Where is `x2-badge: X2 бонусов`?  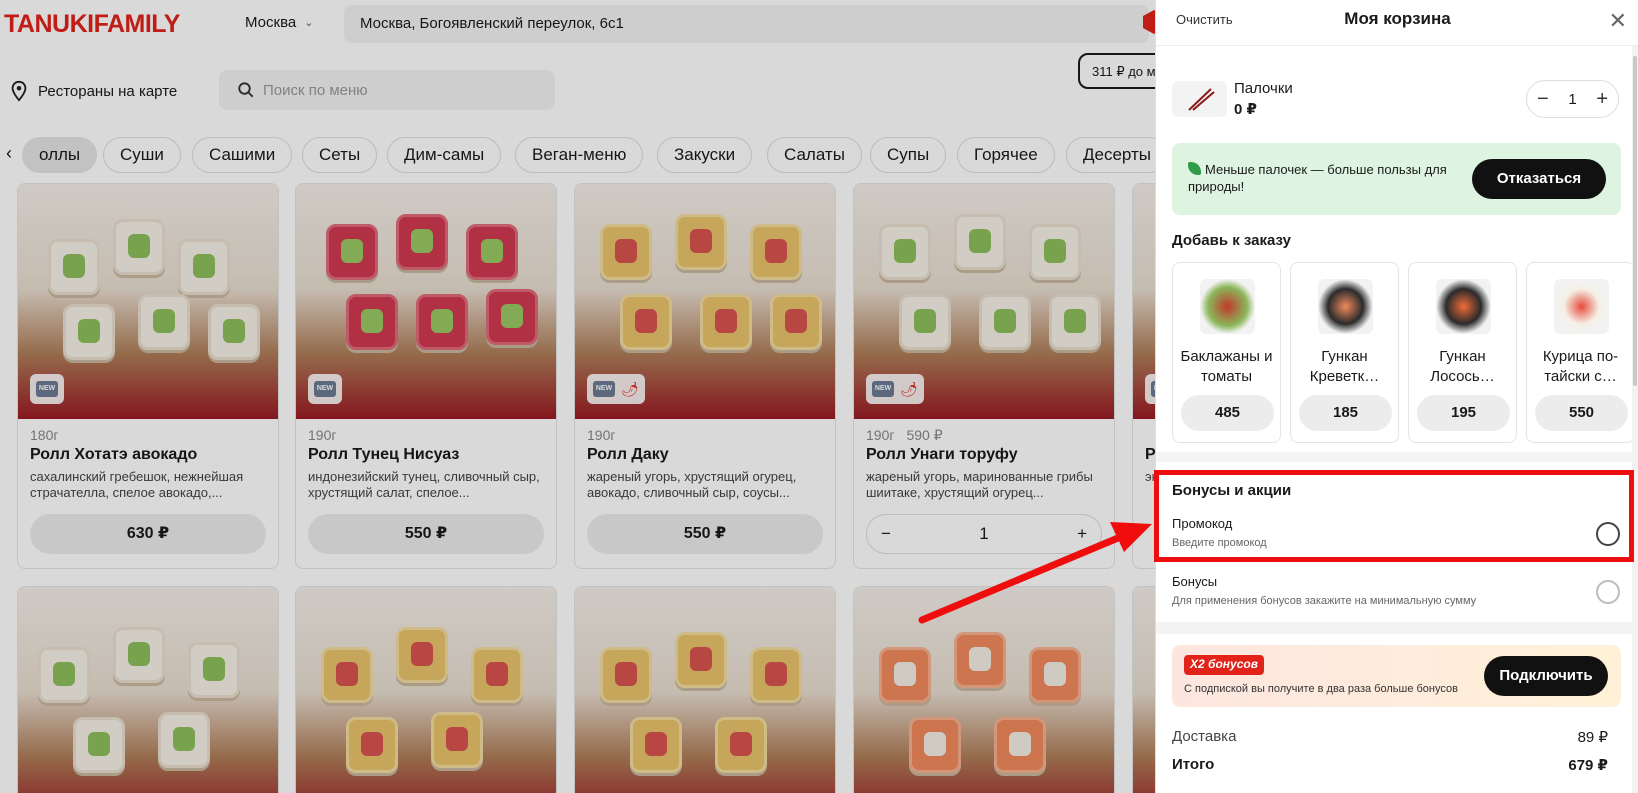 x2-badge: X2 бонусов is located at coordinates (1224, 665).